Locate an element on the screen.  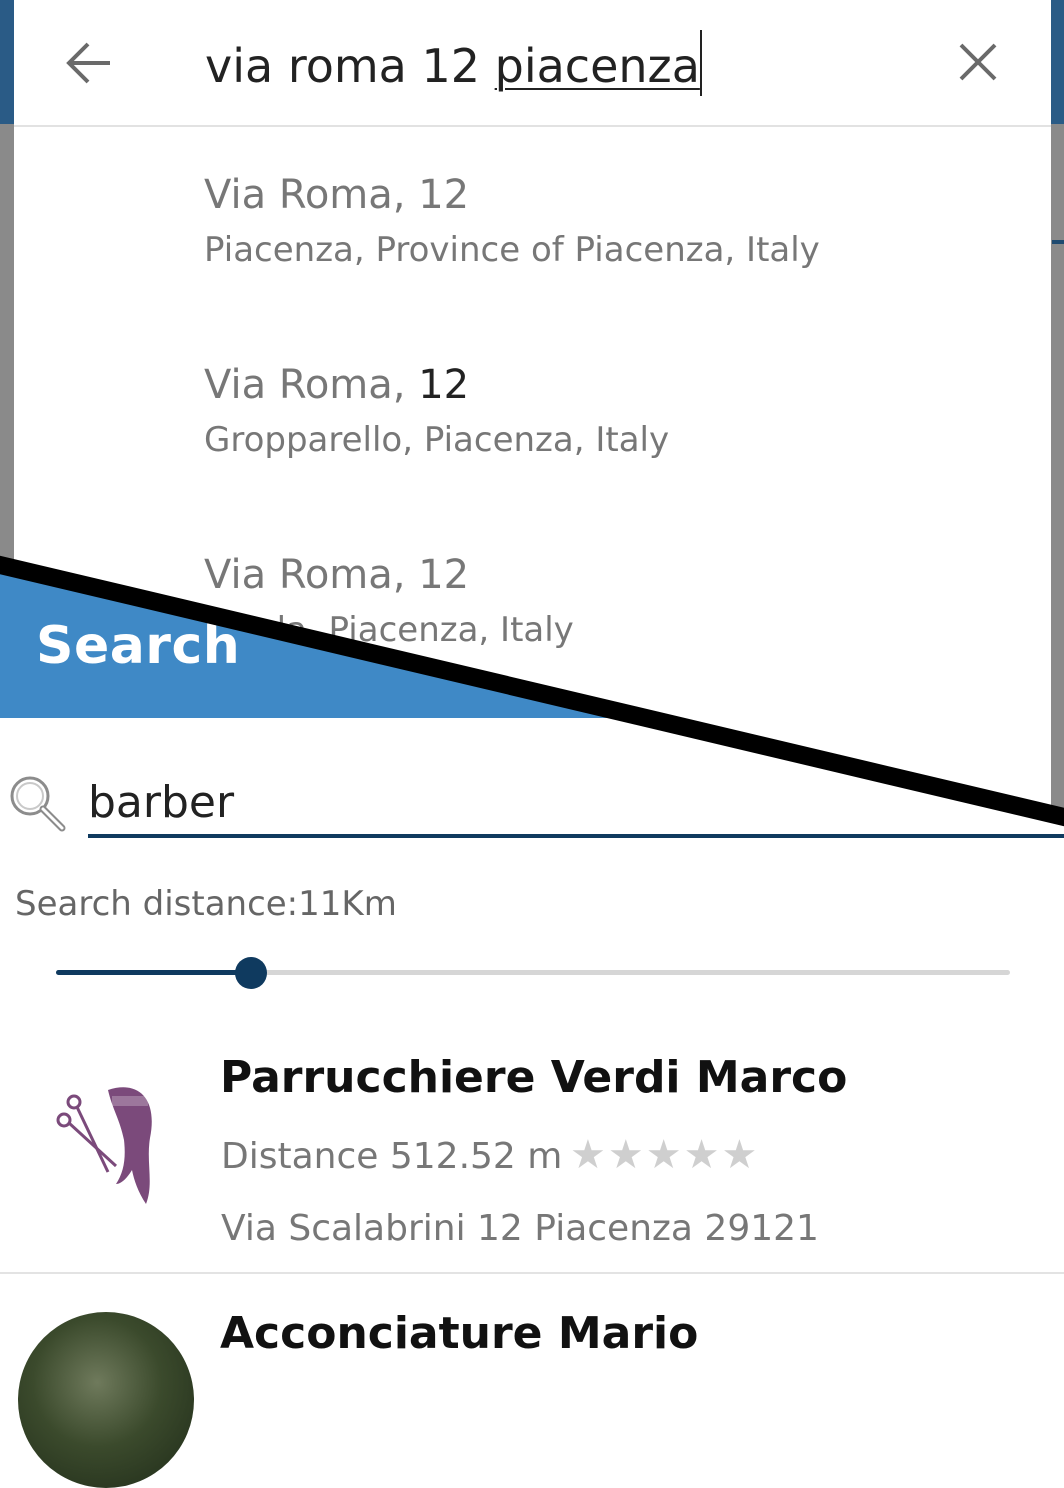
autocomplete-query-input: via roma 12 piacenza is located at coordinates (453, 63).